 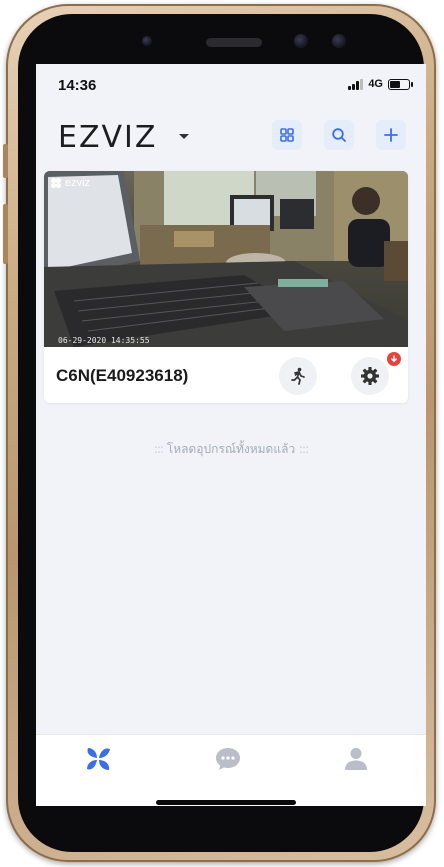 I want to click on ezviz-home-icon, so click(x=98, y=759).